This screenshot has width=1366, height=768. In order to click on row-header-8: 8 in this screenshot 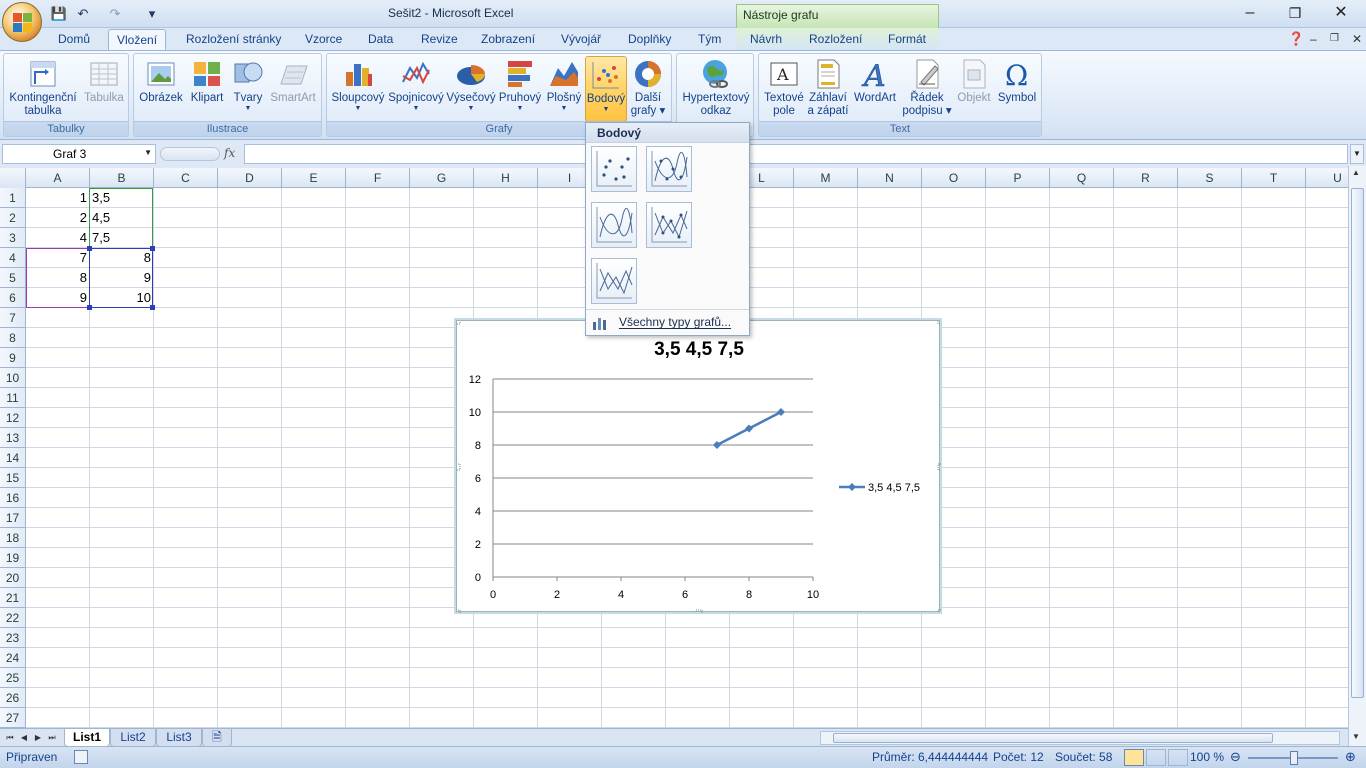, I will do `click(13, 338)`.